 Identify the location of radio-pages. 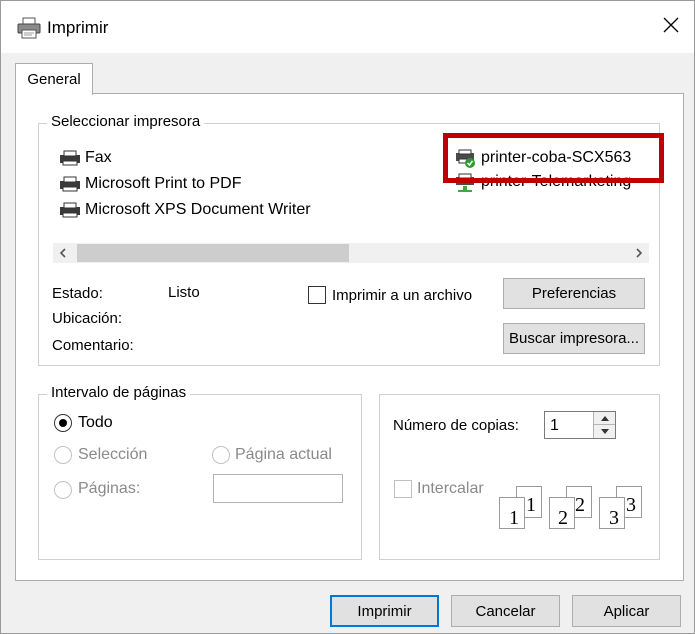
(63, 490).